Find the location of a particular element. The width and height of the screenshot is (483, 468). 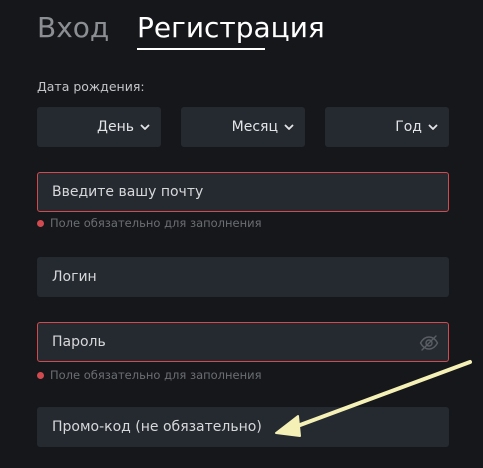

email-field is located at coordinates (243, 192).